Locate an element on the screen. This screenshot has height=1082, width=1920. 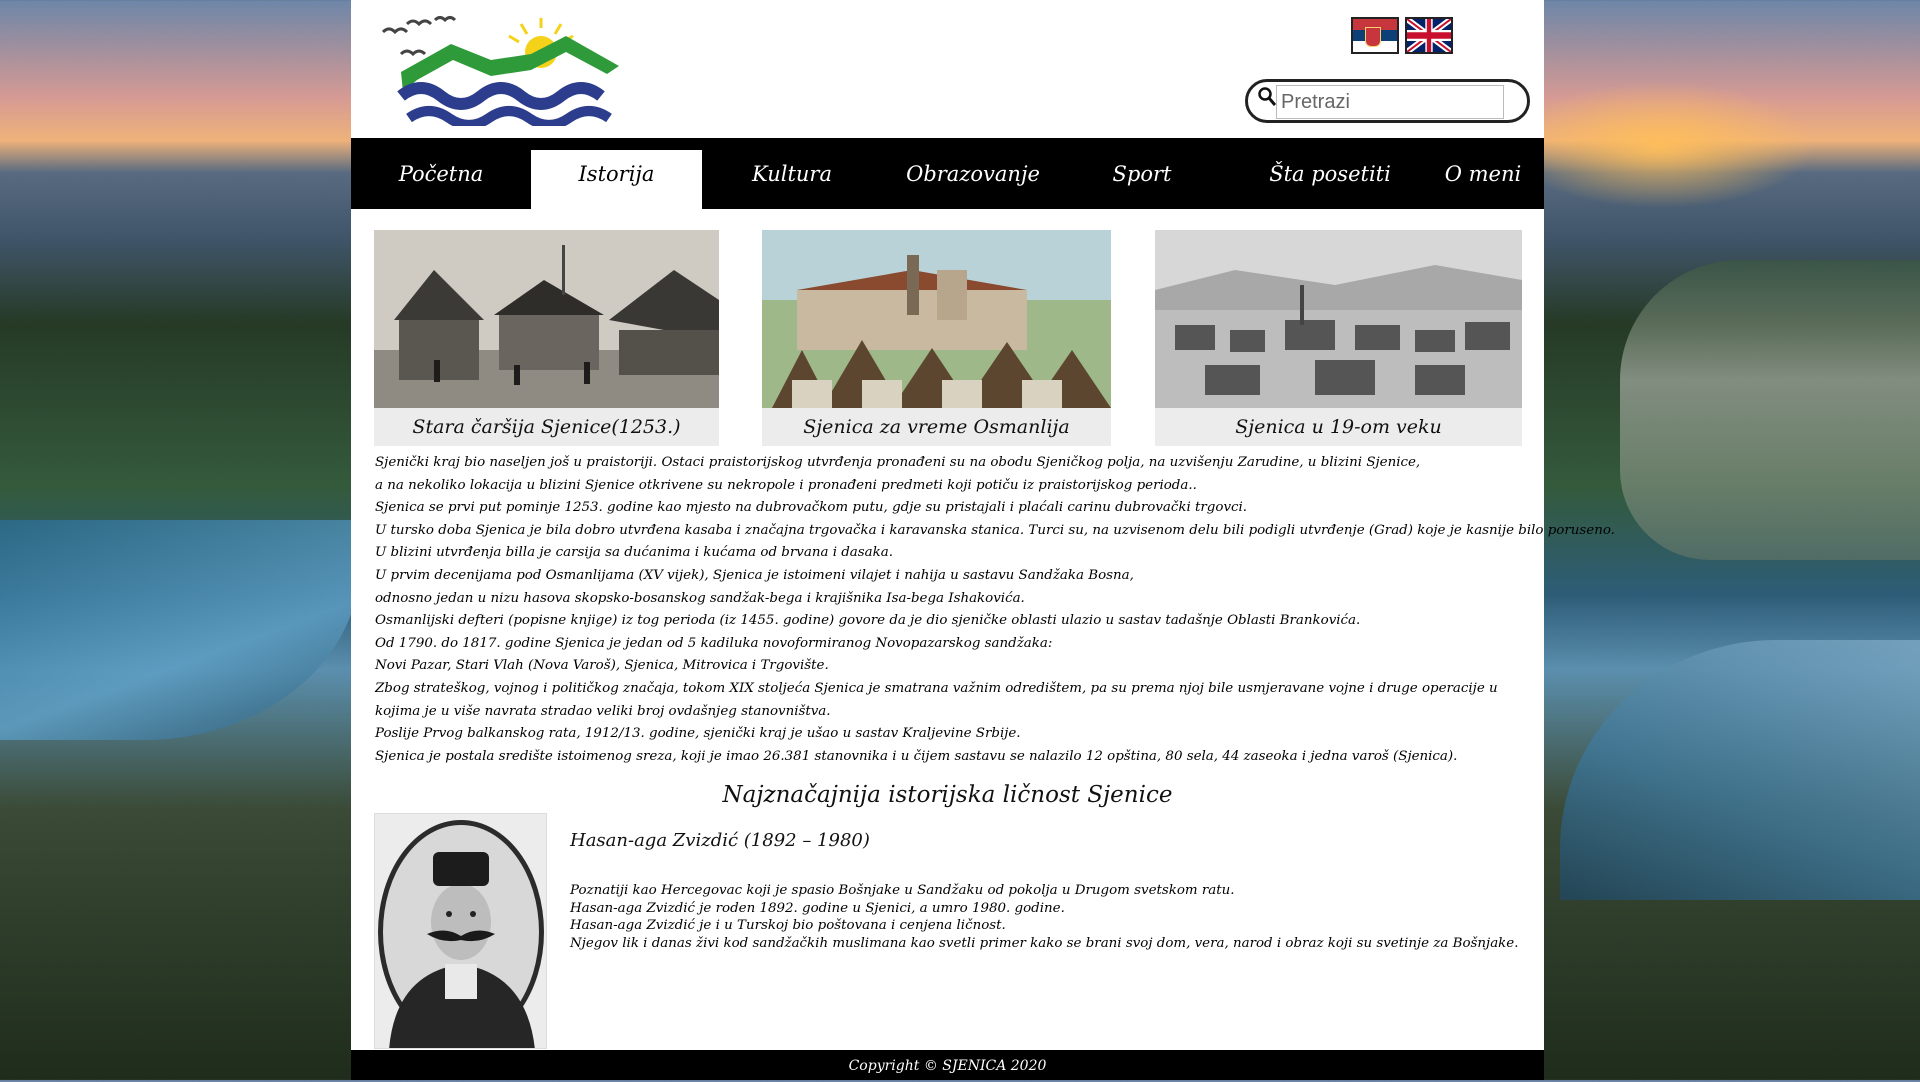
footer: Copyright © SJENICA 2020 is located at coordinates (947, 1065).